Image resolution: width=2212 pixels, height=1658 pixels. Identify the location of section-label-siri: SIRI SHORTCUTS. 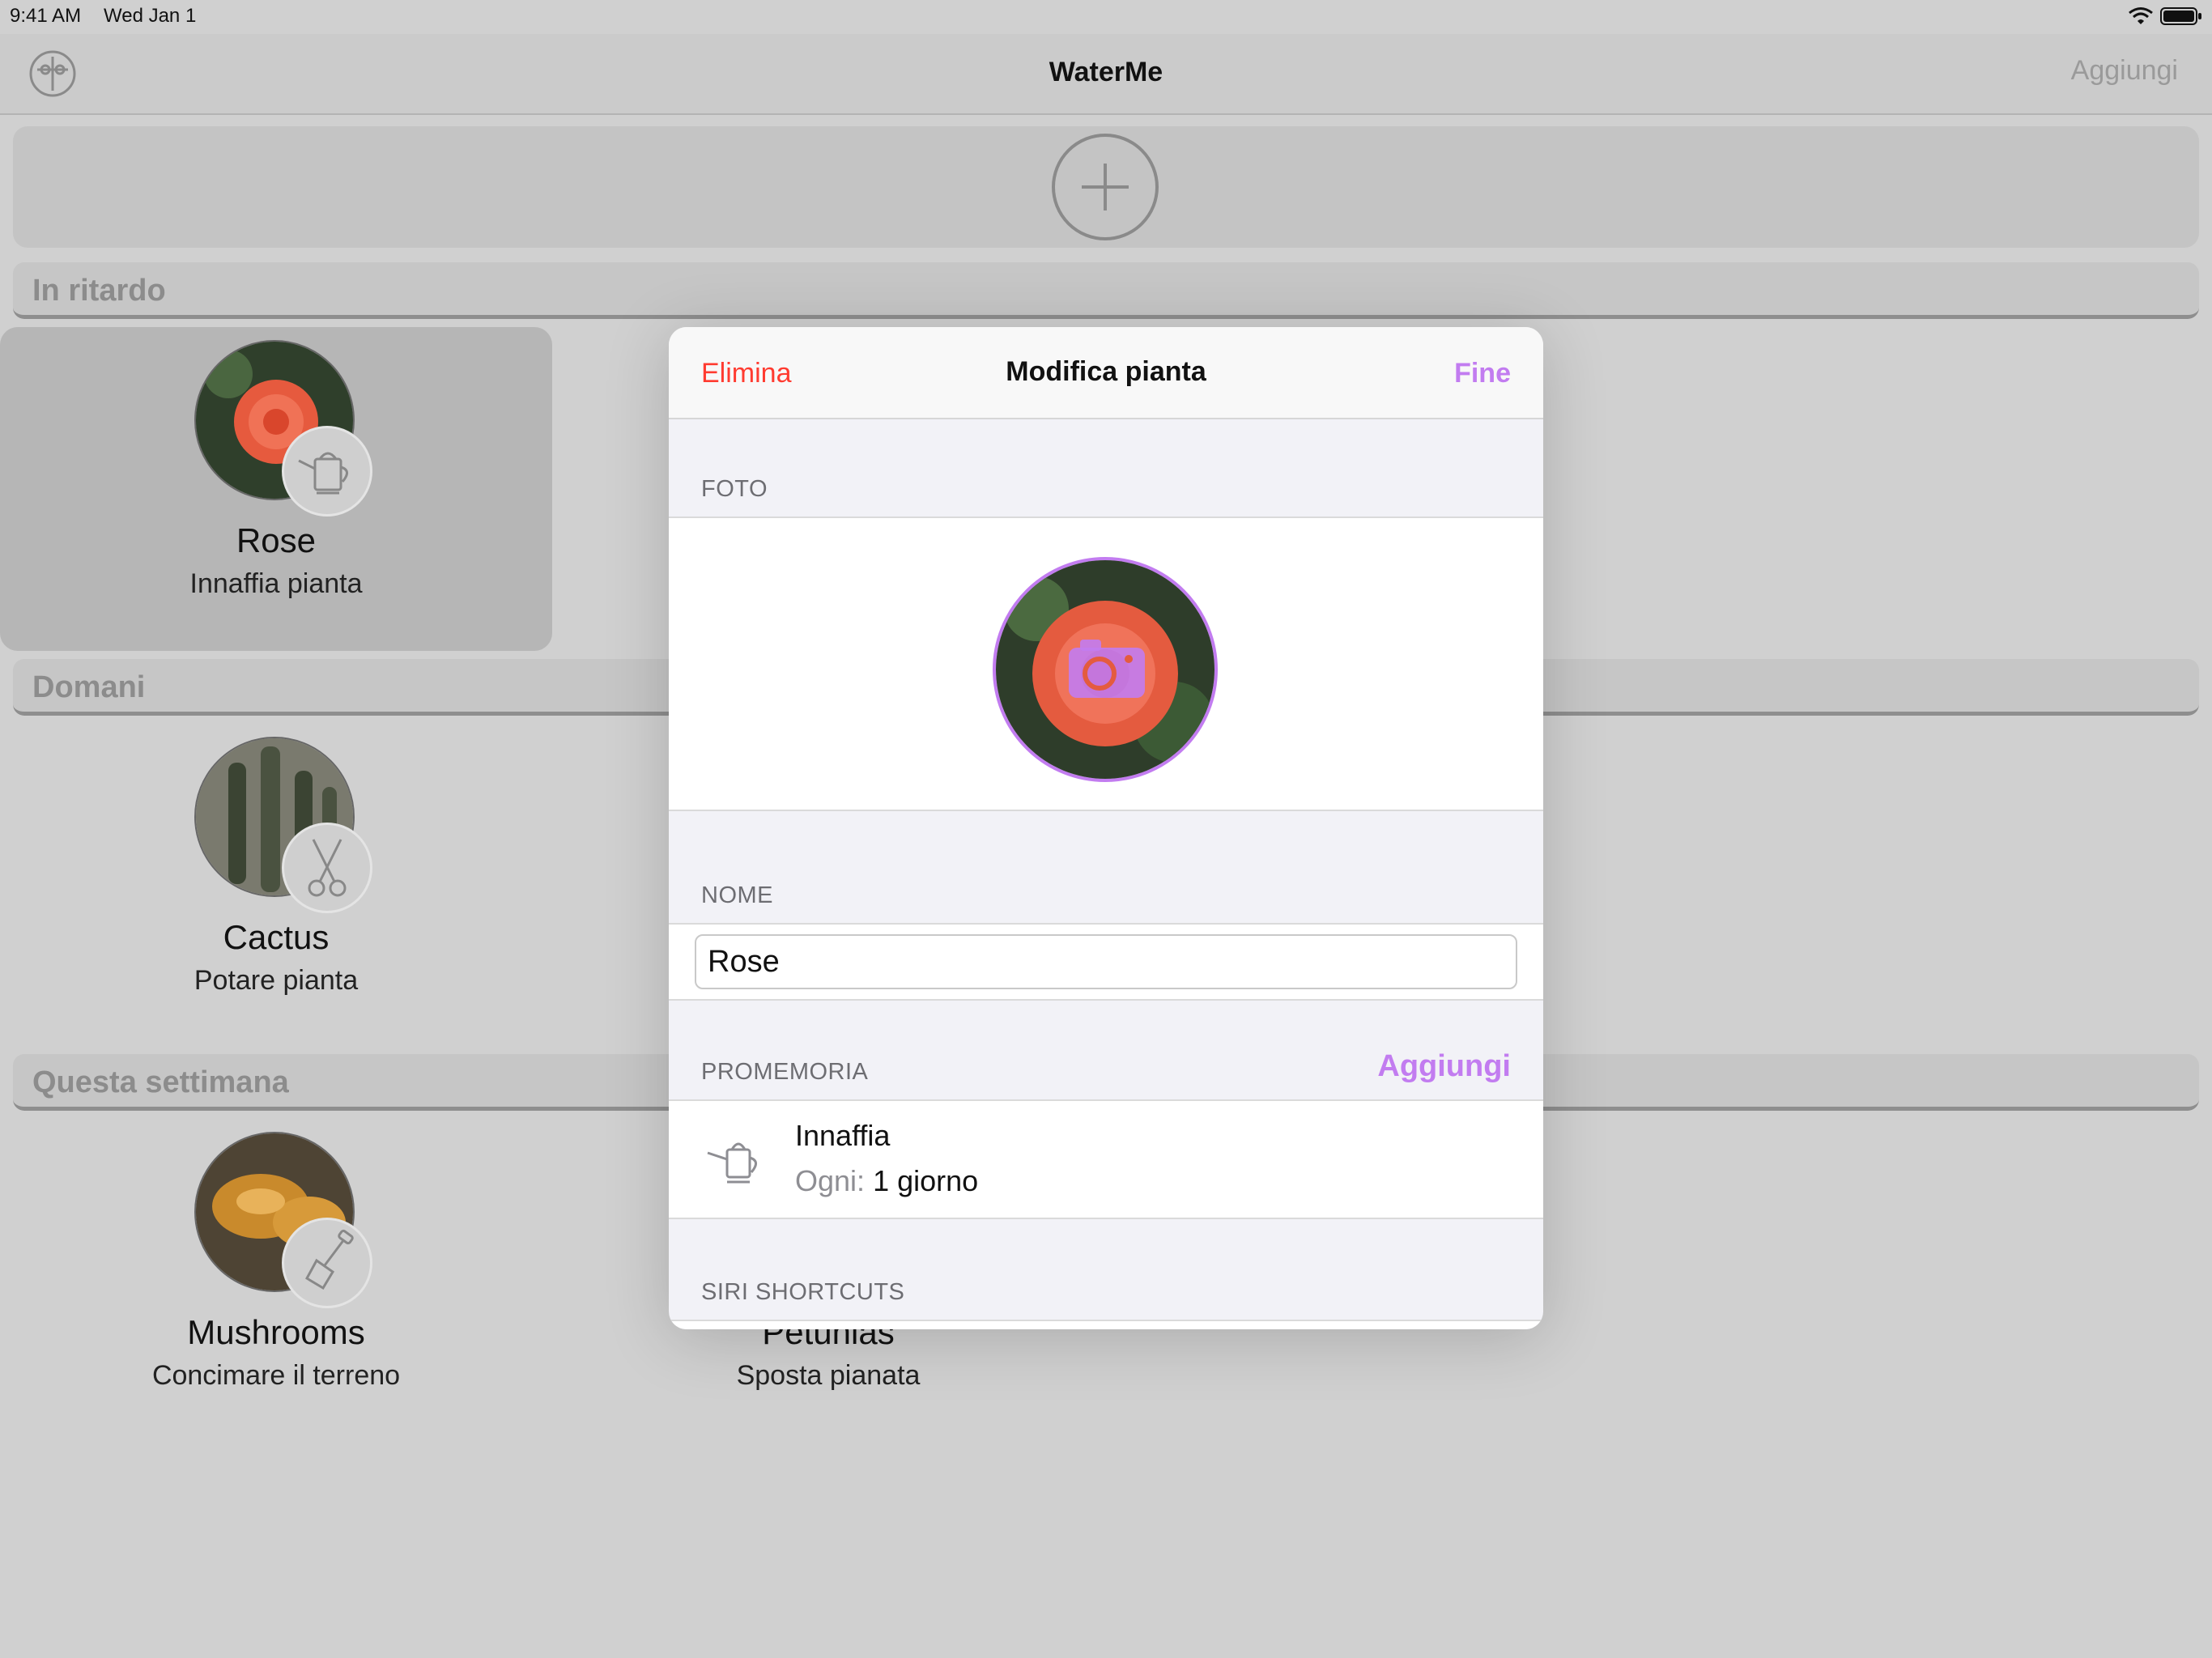
(803, 1292).